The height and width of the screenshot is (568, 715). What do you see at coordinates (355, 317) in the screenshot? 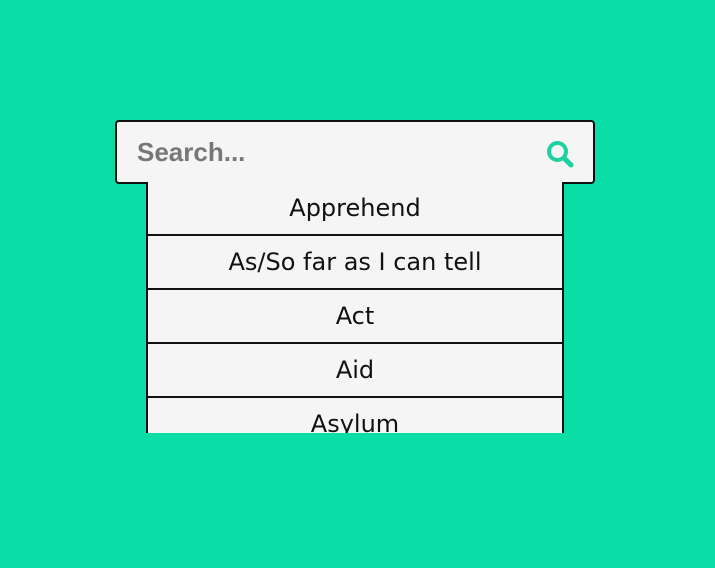
I see `list-item: Act` at bounding box center [355, 317].